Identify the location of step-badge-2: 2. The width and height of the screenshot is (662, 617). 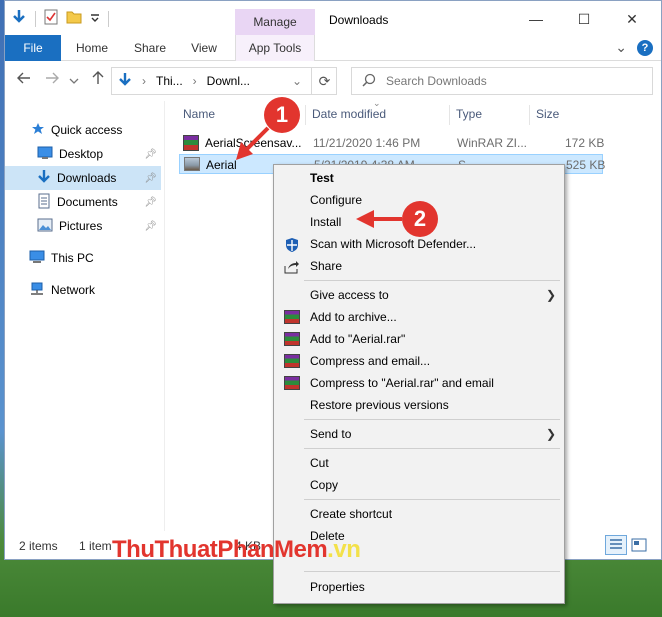
(420, 219).